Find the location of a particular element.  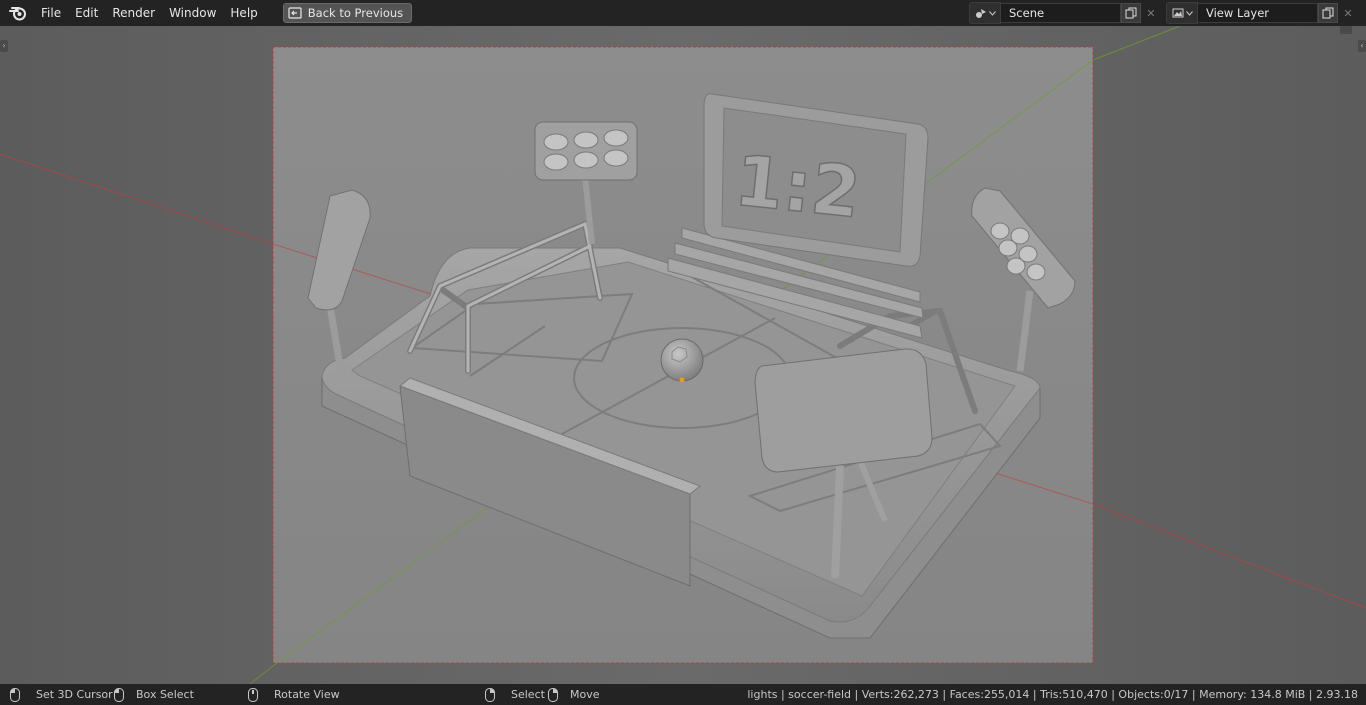

hint-label: Rotate View is located at coordinates (307, 694).